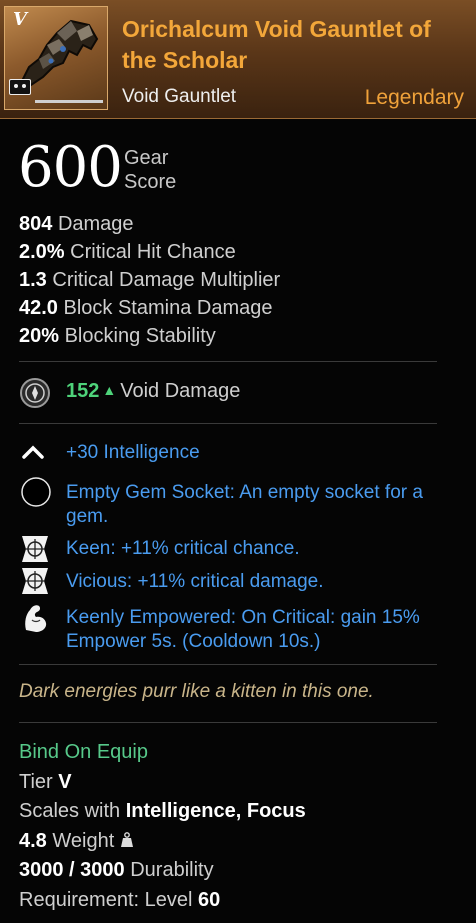  I want to click on item-subtype: Void Gauntlet, so click(179, 96).